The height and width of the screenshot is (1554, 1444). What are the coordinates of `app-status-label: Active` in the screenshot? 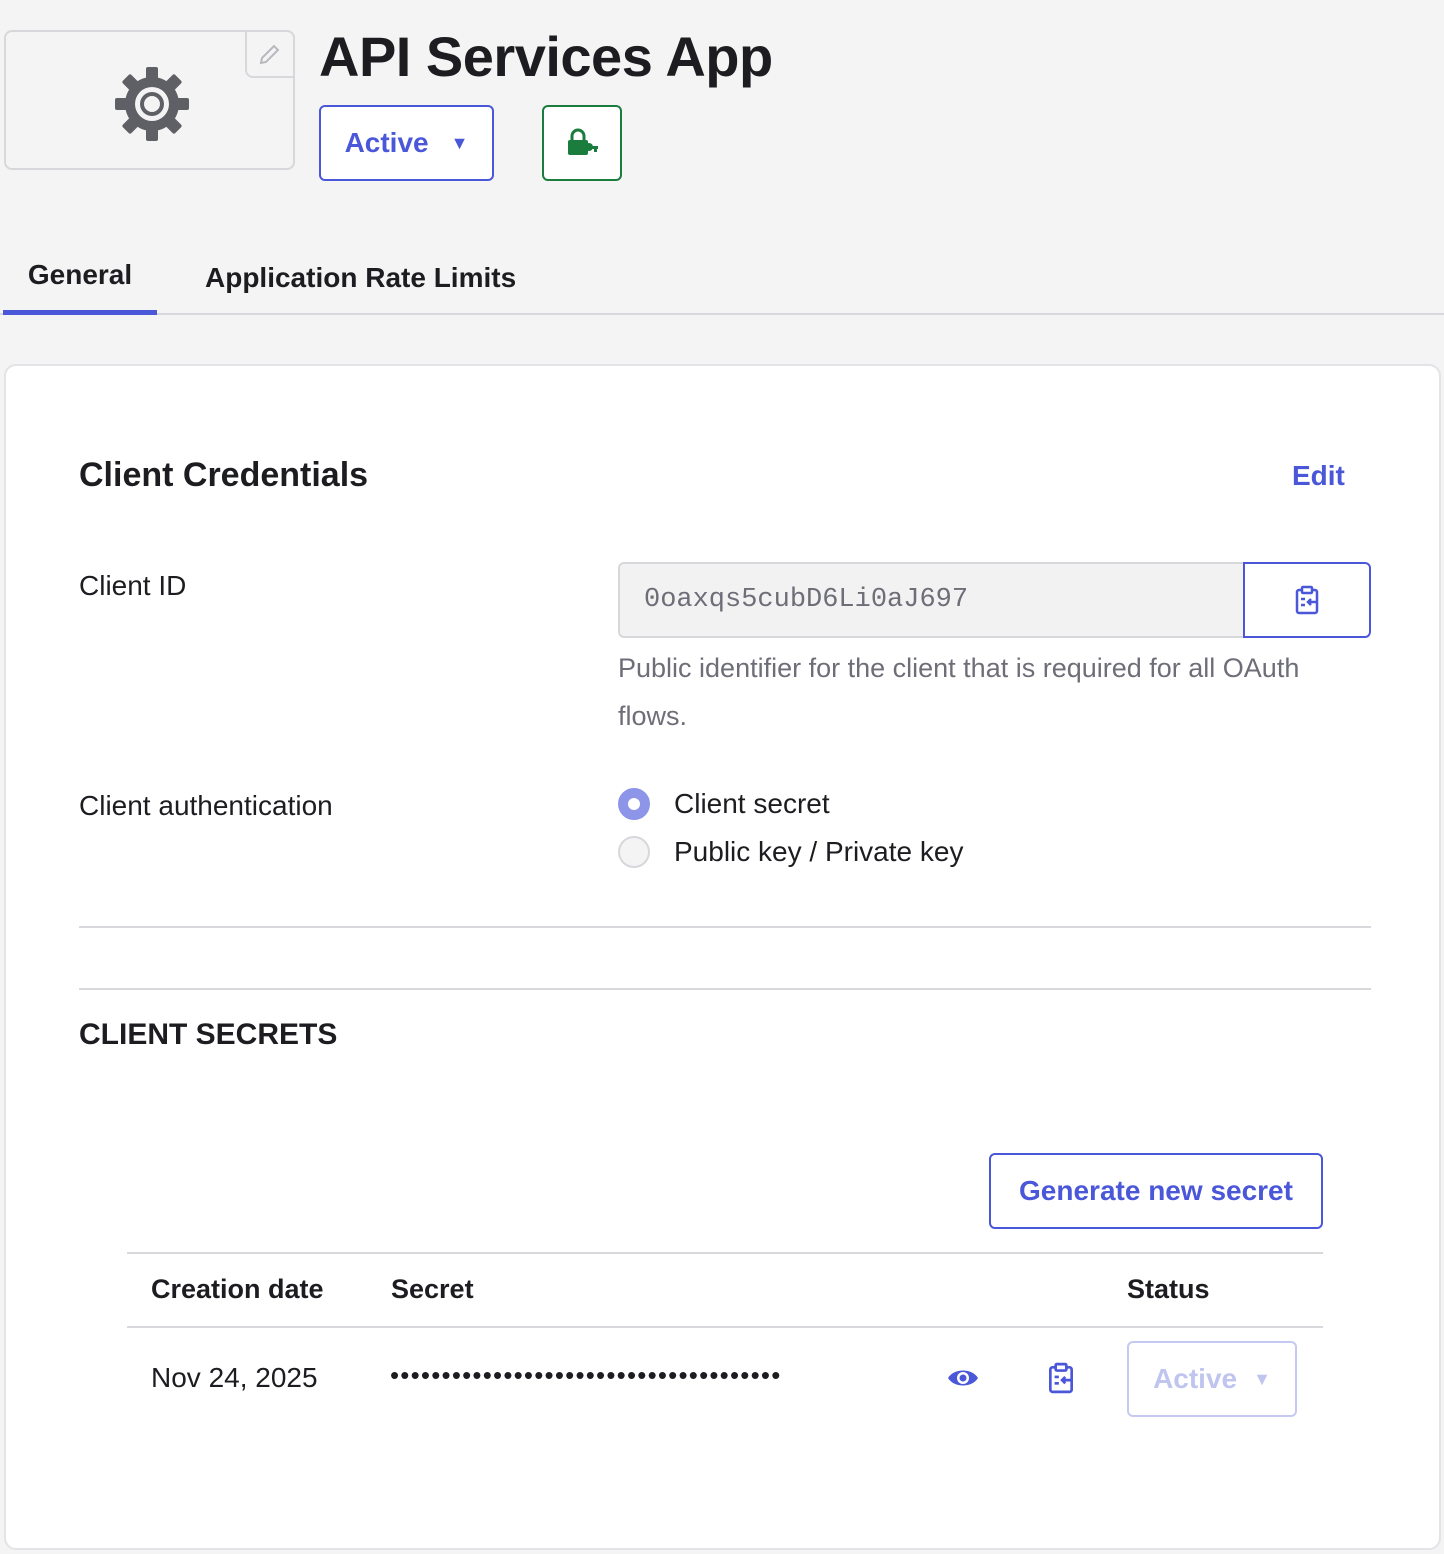 It's located at (386, 142).